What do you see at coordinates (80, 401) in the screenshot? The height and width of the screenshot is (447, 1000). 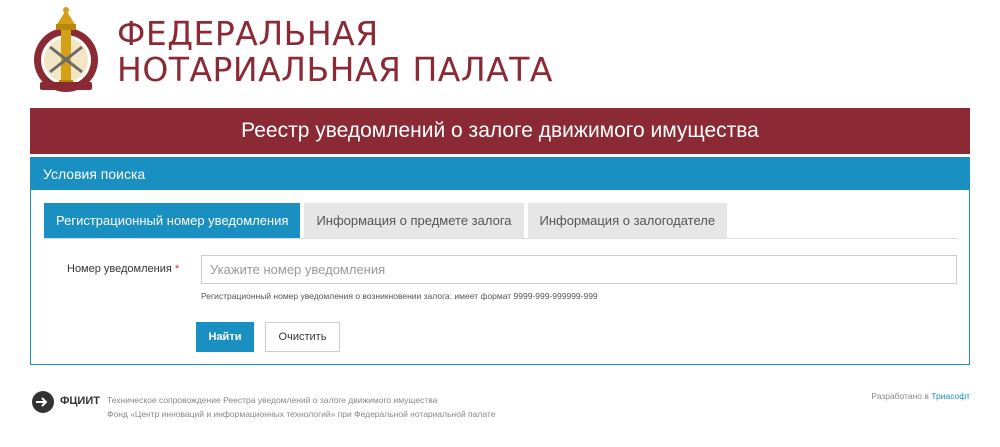 I see `footer-brand: ФЦИИТ` at bounding box center [80, 401].